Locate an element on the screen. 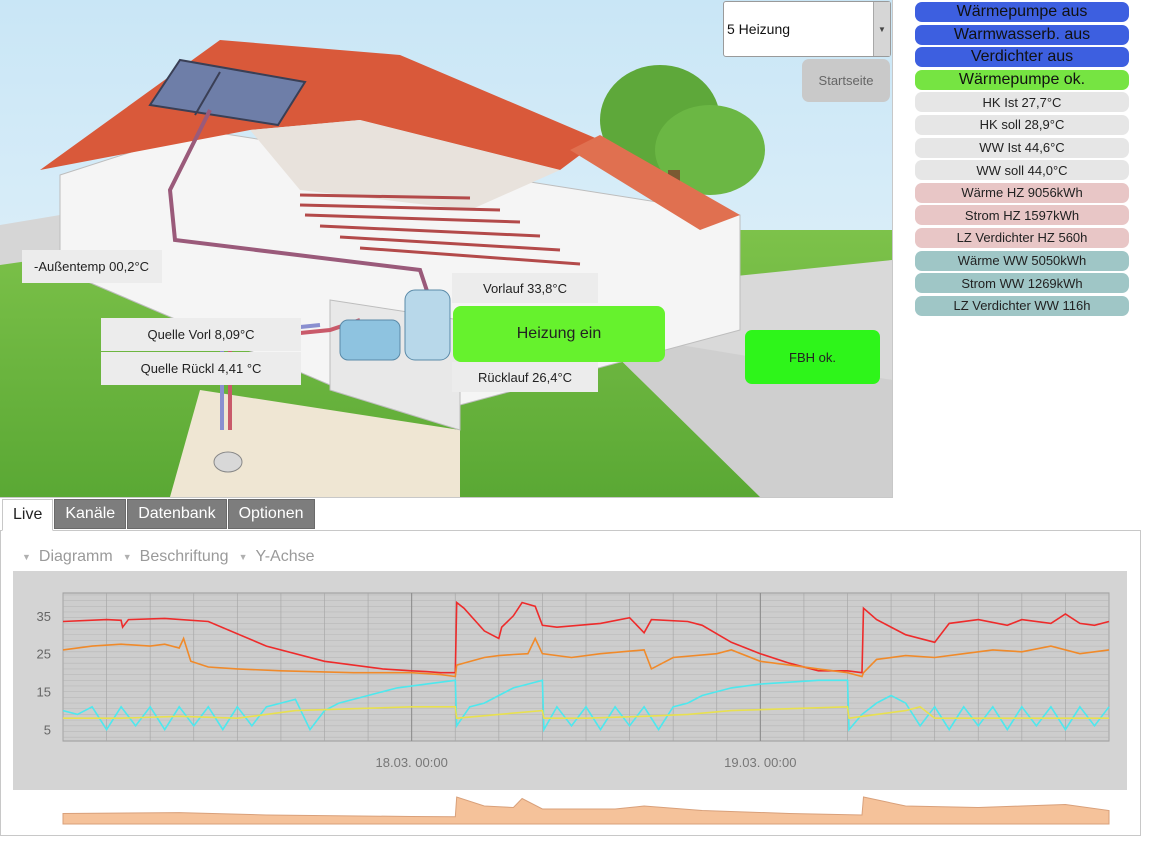 The image size is (1154, 855). tab-options: Optionen is located at coordinates (271, 514).